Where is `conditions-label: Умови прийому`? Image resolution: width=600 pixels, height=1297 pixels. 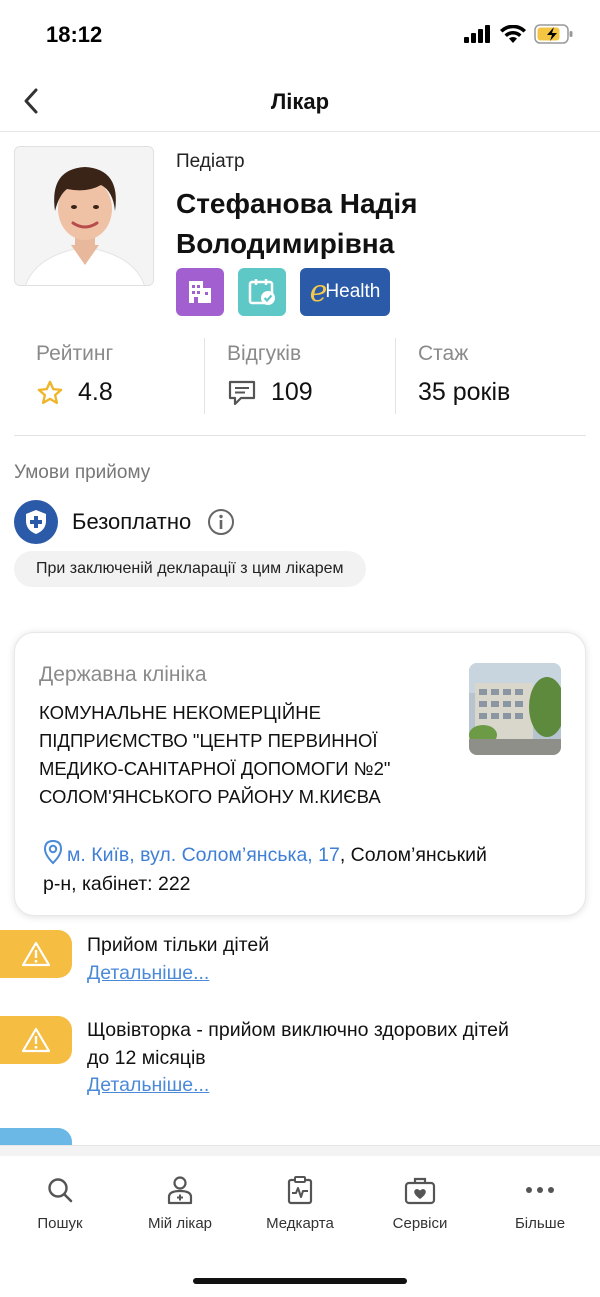
conditions-label: Умови прийому is located at coordinates (82, 472).